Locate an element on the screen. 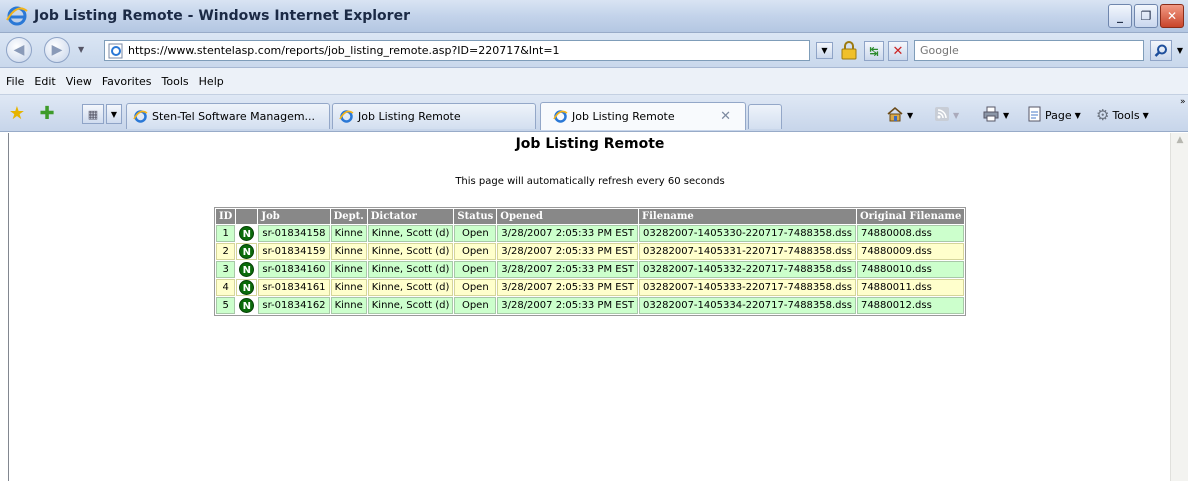  search-button is located at coordinates (1161, 50).